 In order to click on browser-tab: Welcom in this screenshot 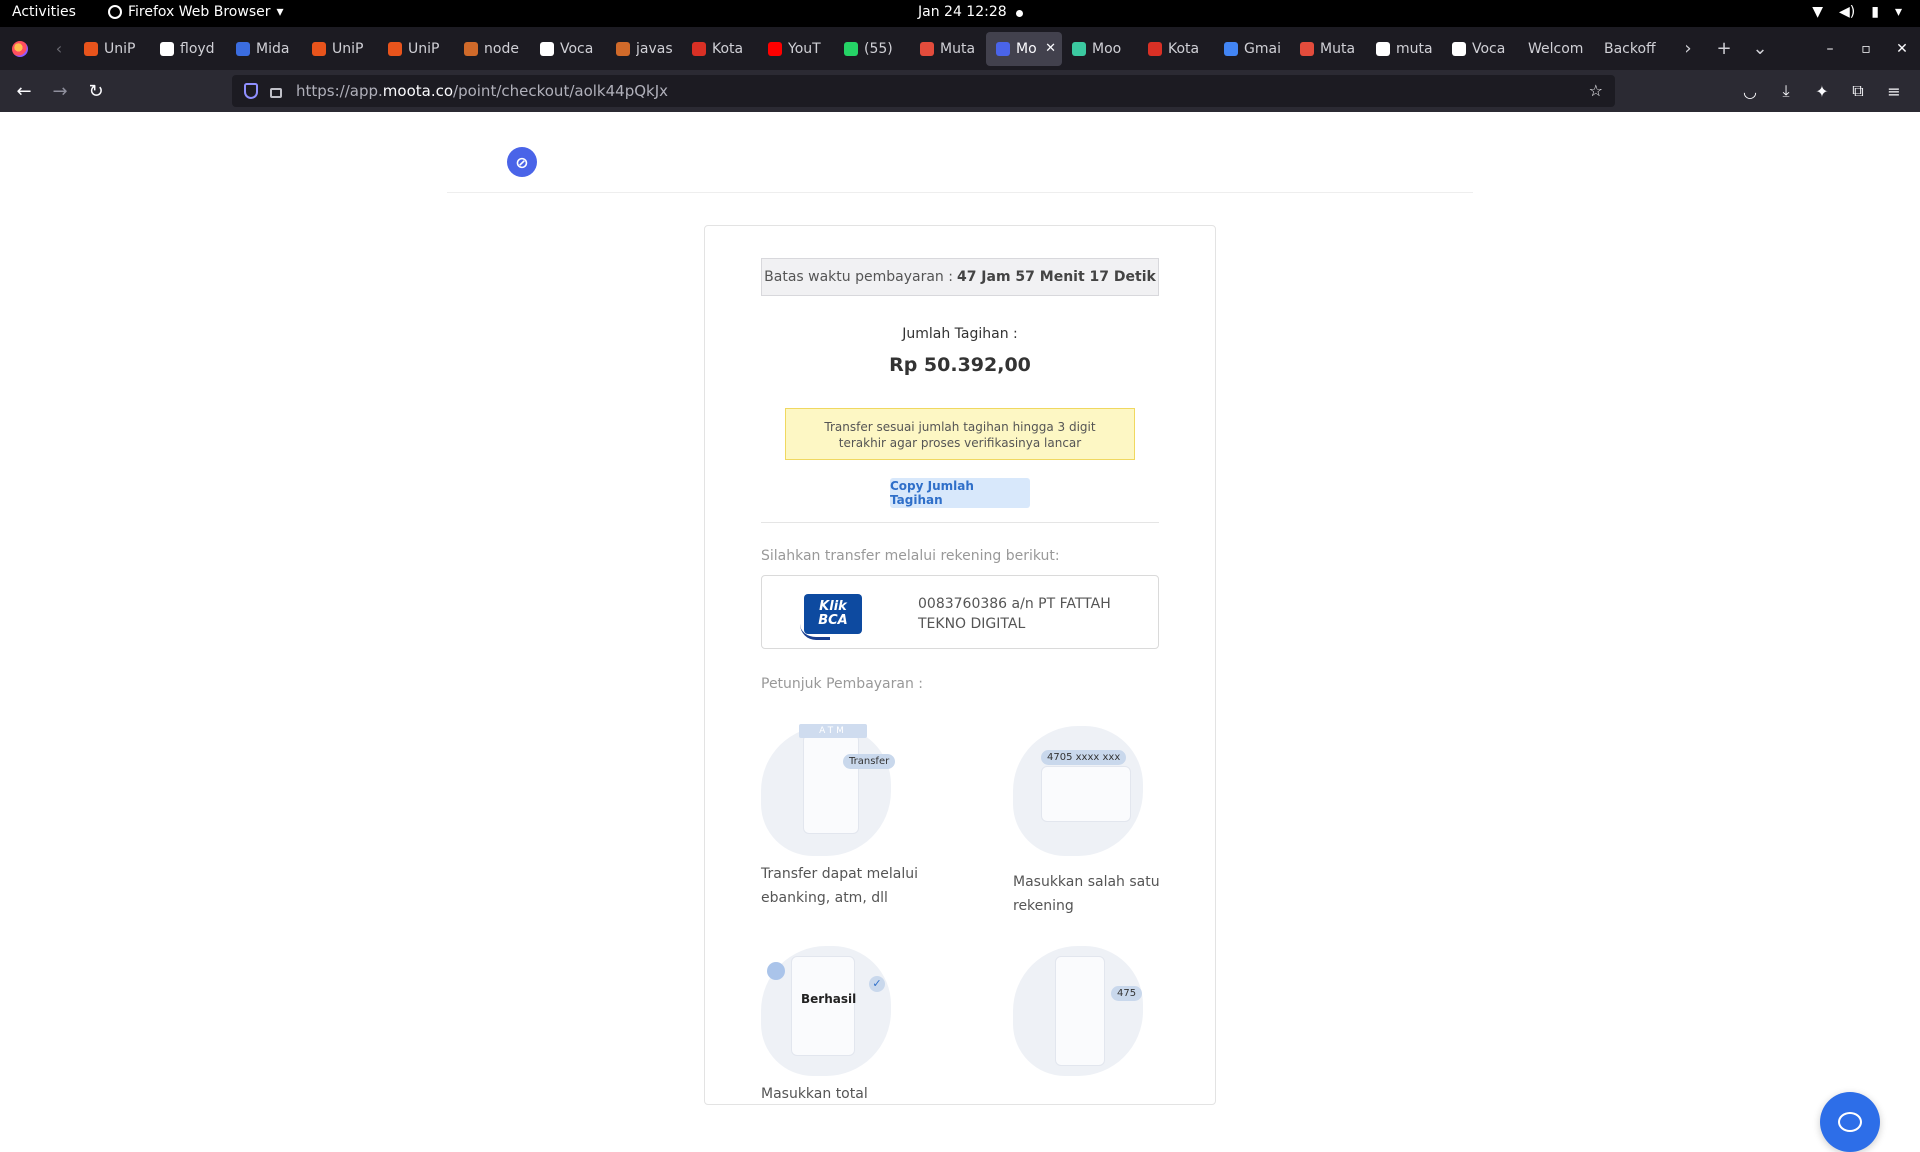, I will do `click(1556, 49)`.